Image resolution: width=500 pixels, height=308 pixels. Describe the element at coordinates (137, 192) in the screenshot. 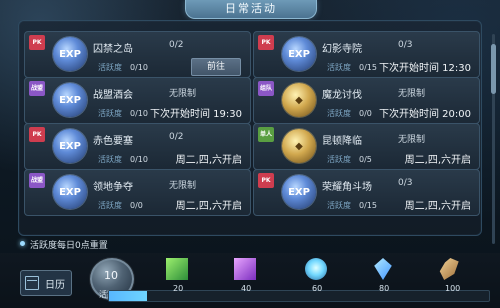

I see `activity-card-7: 战盟 EXP 领地争夺 无限制 活跃度 0/0 周二,四,六开启` at that location.